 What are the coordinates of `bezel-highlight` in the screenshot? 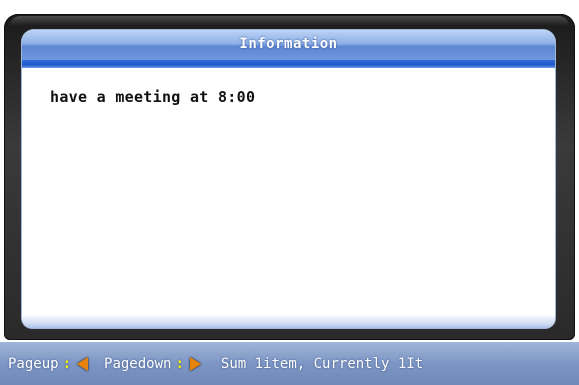 It's located at (289, 21).